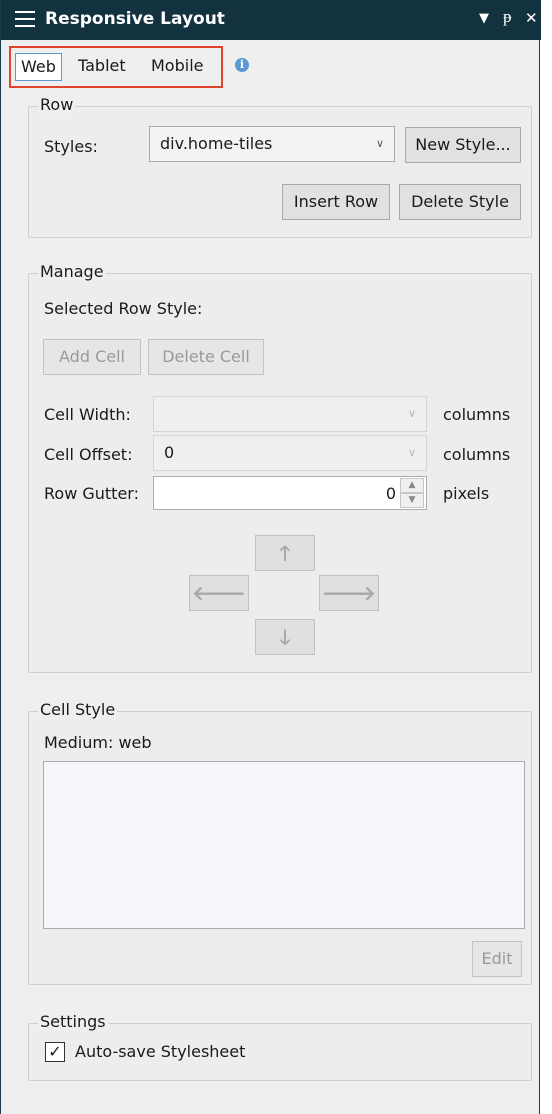 The width and height of the screenshot is (552, 1114). Describe the element at coordinates (484, 18) in the screenshot. I see `dropdown-arrow-icon: ▼` at that location.